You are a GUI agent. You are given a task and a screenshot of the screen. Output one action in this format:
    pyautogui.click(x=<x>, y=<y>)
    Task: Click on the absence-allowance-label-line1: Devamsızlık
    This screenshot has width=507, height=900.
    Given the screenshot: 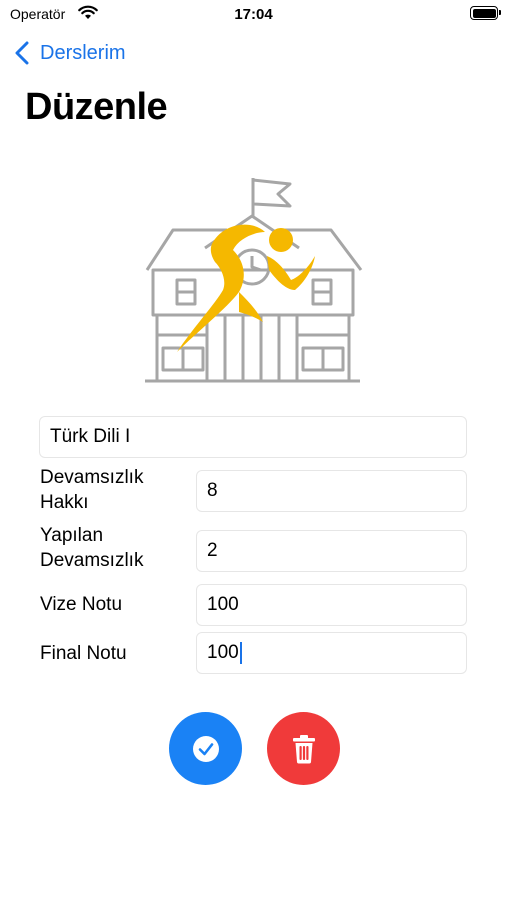 What is the action you would take?
    pyautogui.click(x=92, y=477)
    